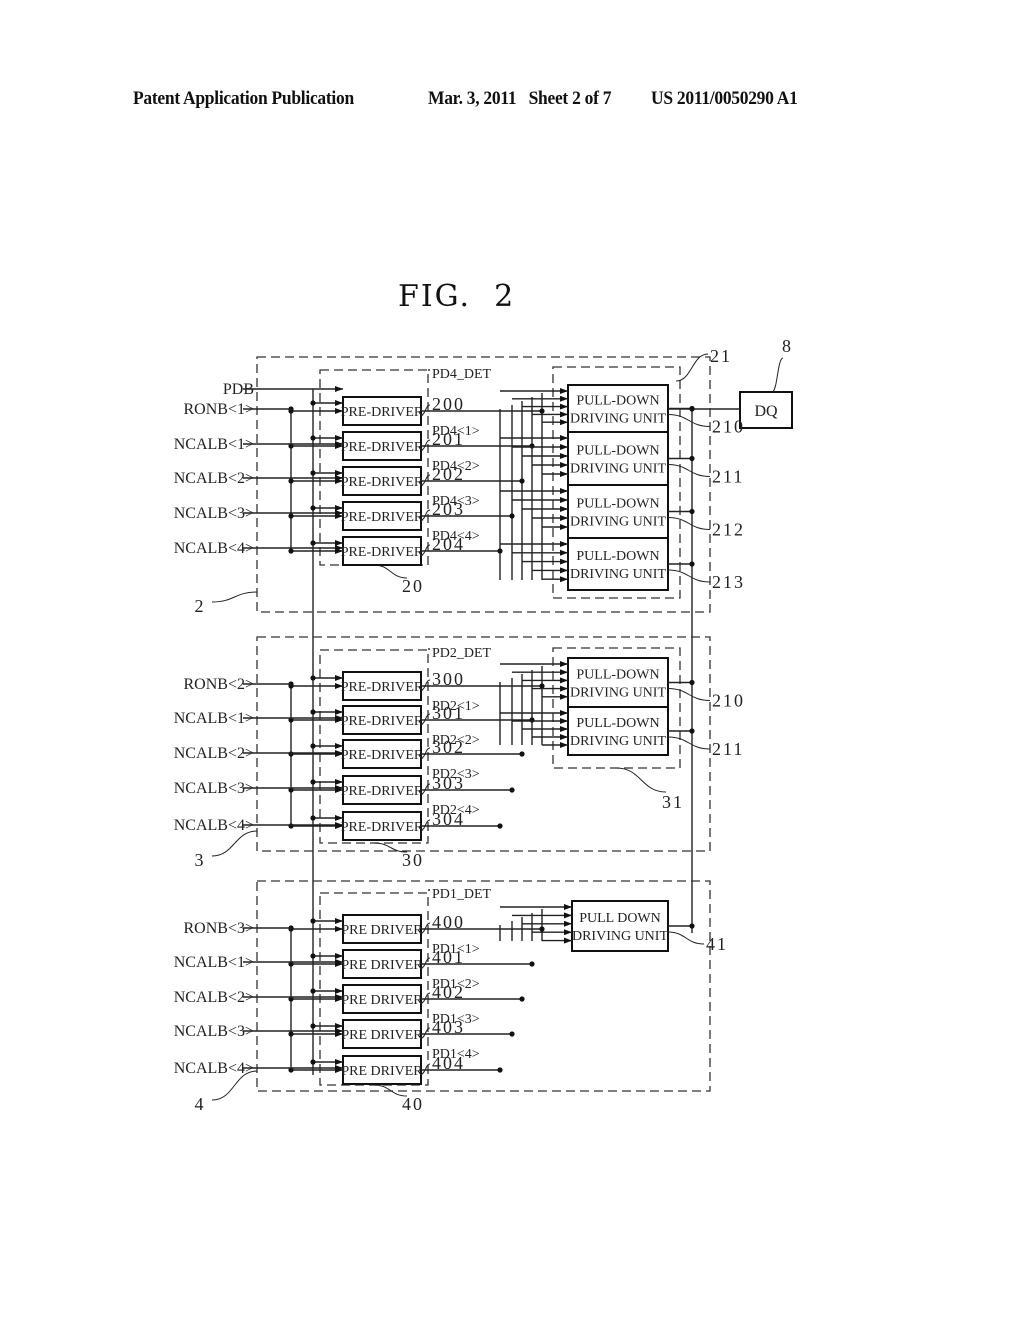 The height and width of the screenshot is (1320, 1024). I want to click on pd-signal-label: PD1<4>, so click(456, 1054).